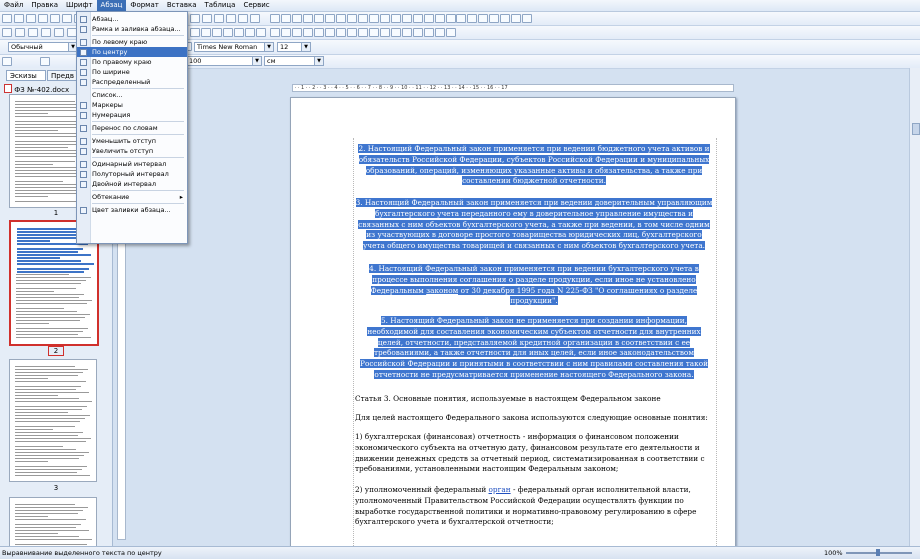  Describe the element at coordinates (132, 128) in the screenshot. I see `menu-item-13: Перенос по словам` at that location.